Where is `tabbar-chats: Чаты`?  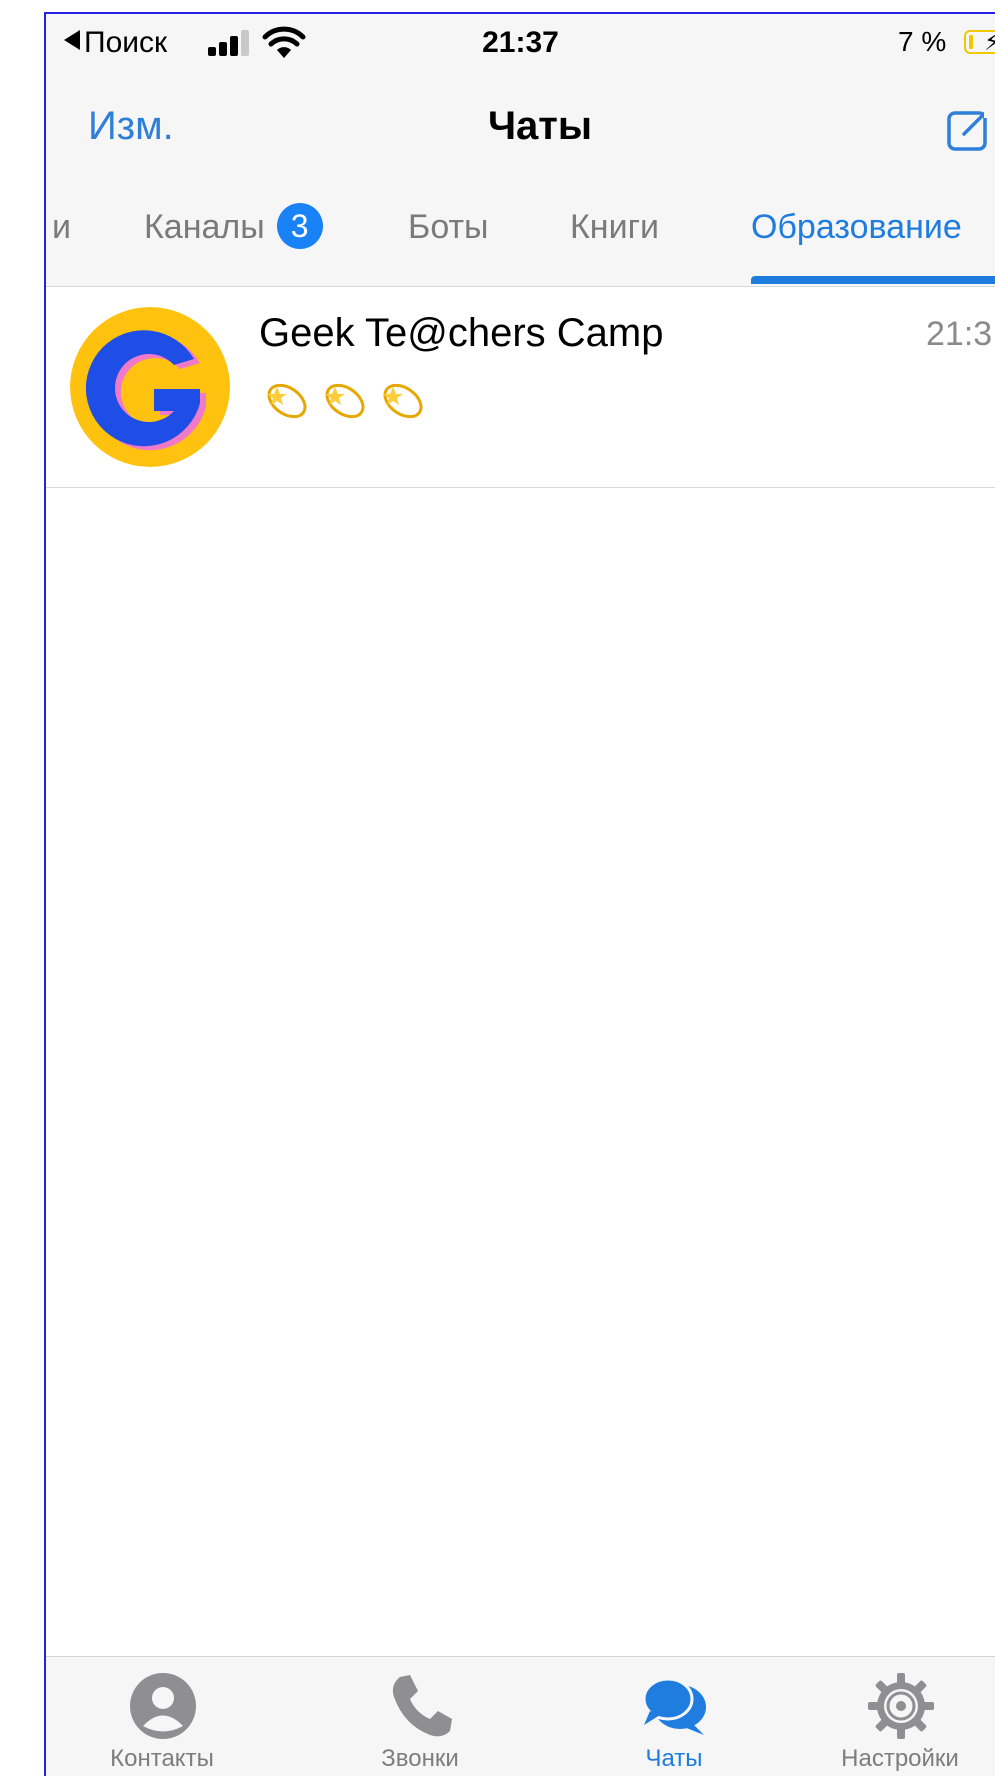
tabbar-chats: Чаты is located at coordinates (674, 1716).